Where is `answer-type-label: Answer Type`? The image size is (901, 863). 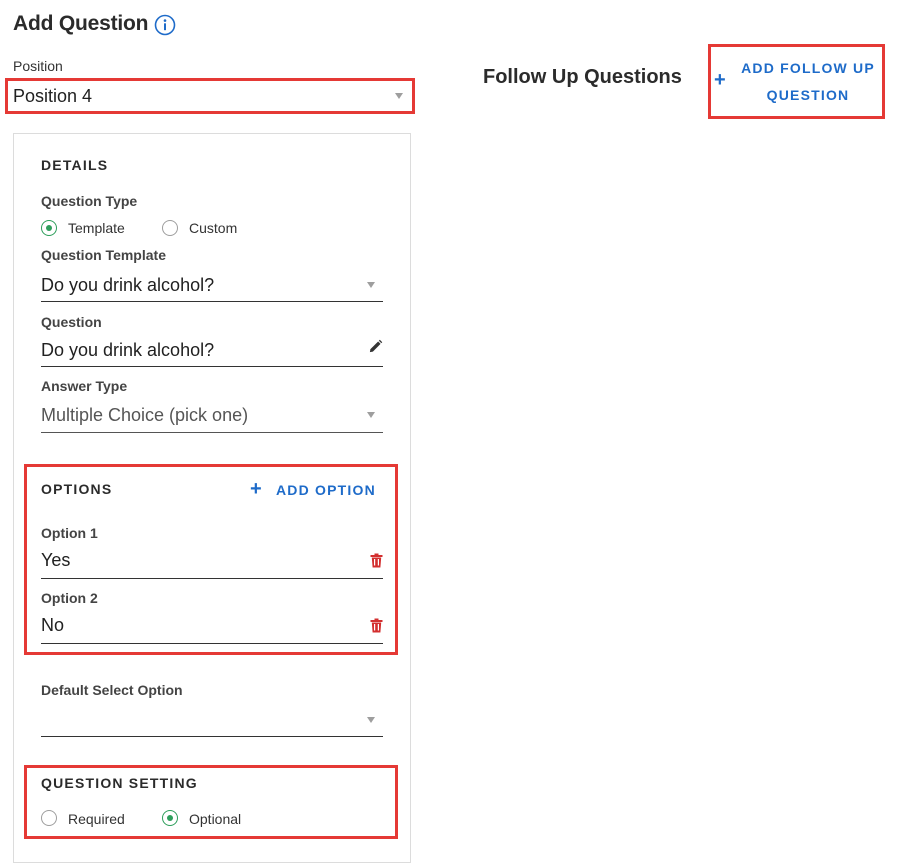 answer-type-label: Answer Type is located at coordinates (84, 386).